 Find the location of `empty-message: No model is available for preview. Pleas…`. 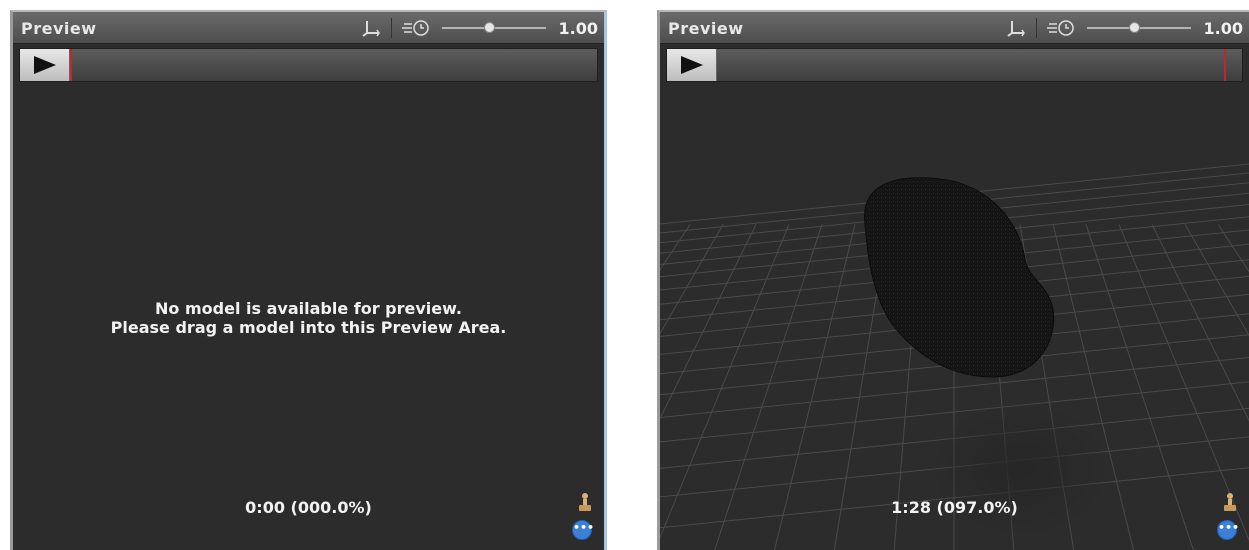

empty-message: No model is available for preview. Pleas… is located at coordinates (308, 318).